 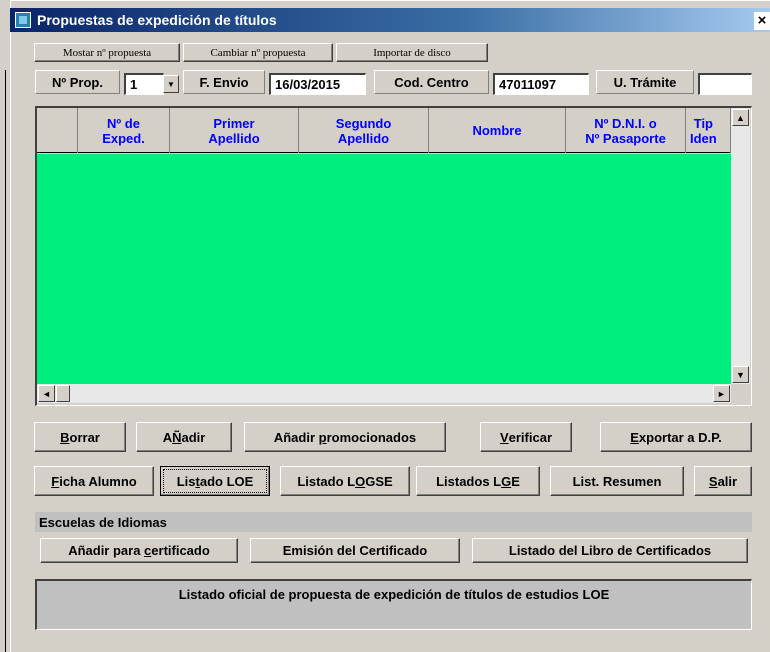 What do you see at coordinates (226, 481) in the screenshot?
I see `button-label: ado LOE` at bounding box center [226, 481].